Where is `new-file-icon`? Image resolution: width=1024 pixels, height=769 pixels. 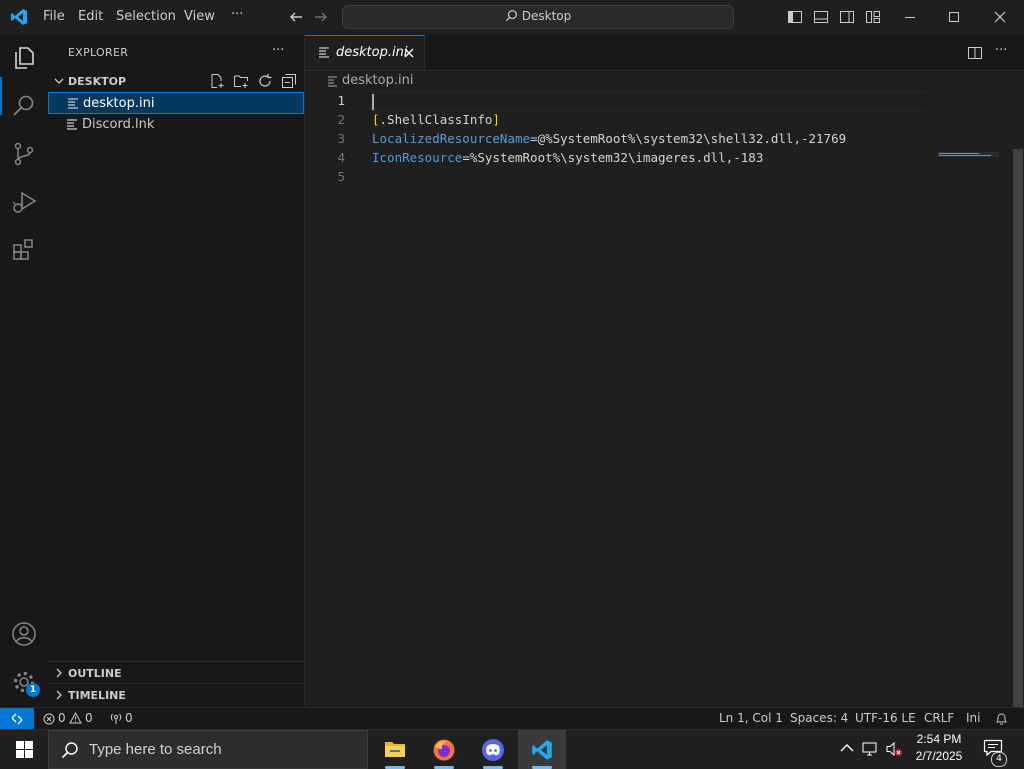 new-file-icon is located at coordinates (217, 81).